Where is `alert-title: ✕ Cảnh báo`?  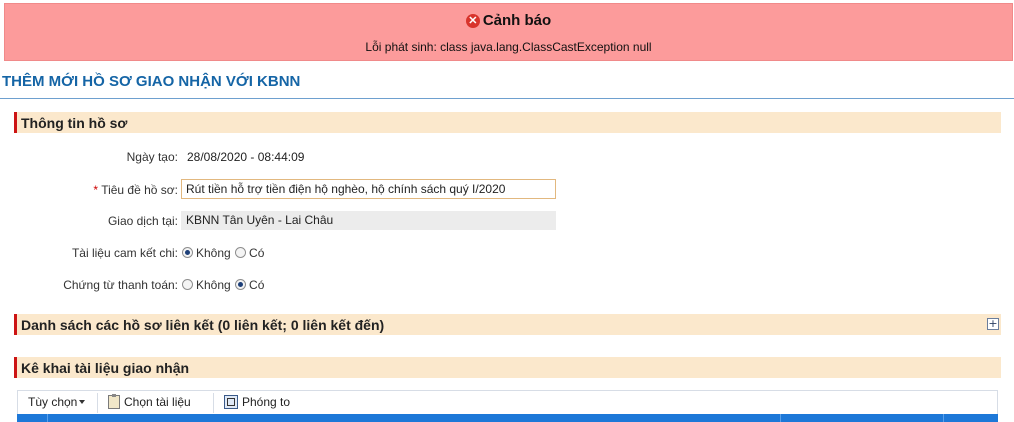 alert-title: ✕ Cảnh báo is located at coordinates (508, 20).